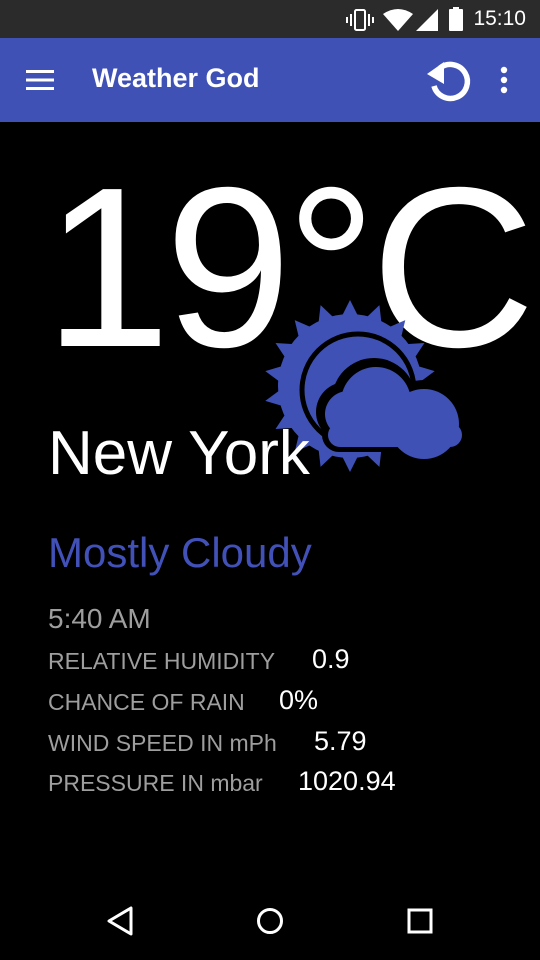 The height and width of the screenshot is (960, 540). I want to click on nav-bar, so click(270, 920).